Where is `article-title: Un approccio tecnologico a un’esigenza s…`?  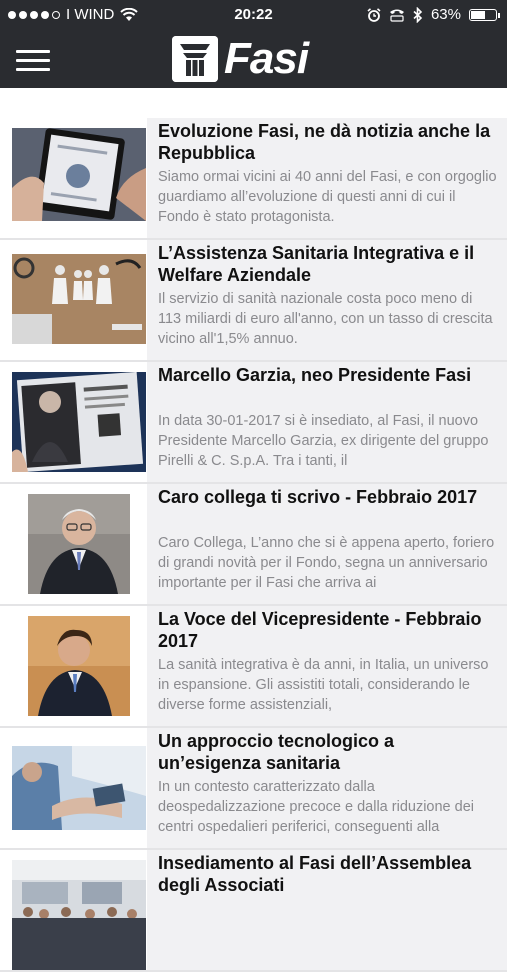 article-title: Un approccio tecnologico a un’esigenza s… is located at coordinates (327, 752).